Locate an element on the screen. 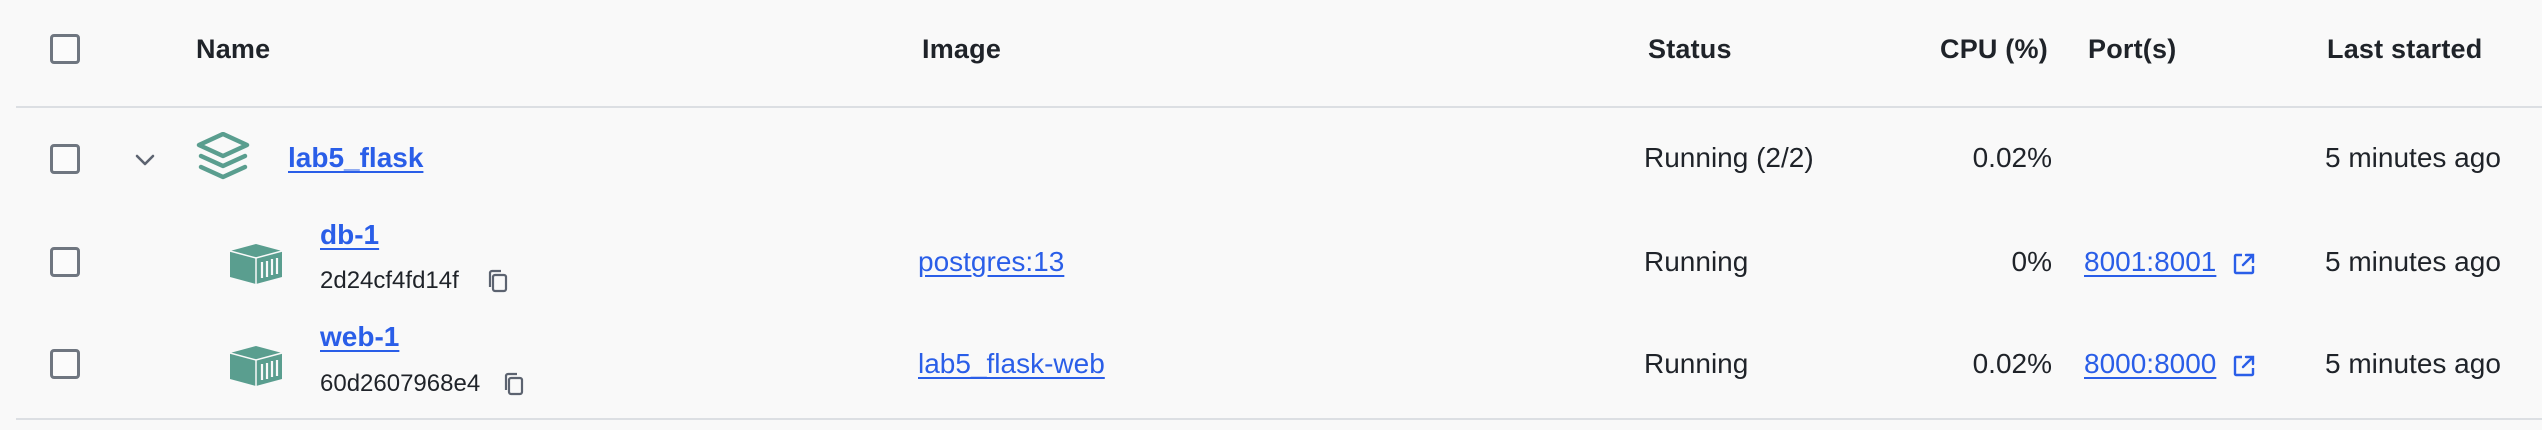 The width and height of the screenshot is (2542, 430). column-header-name: Name is located at coordinates (233, 49).